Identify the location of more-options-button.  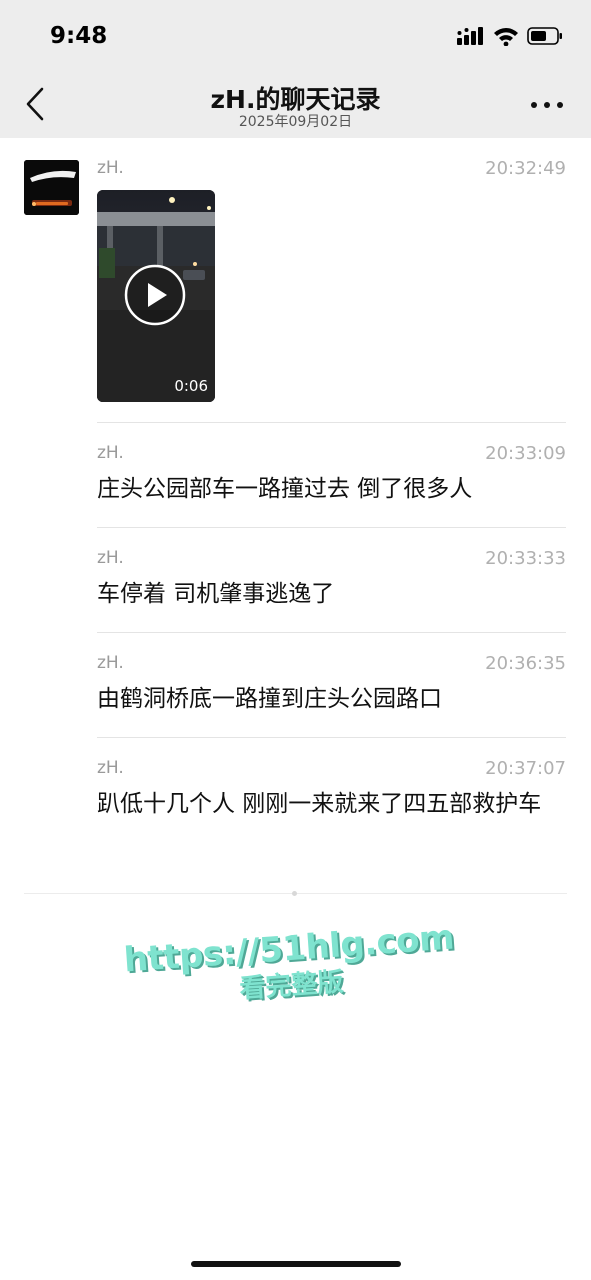
(547, 105).